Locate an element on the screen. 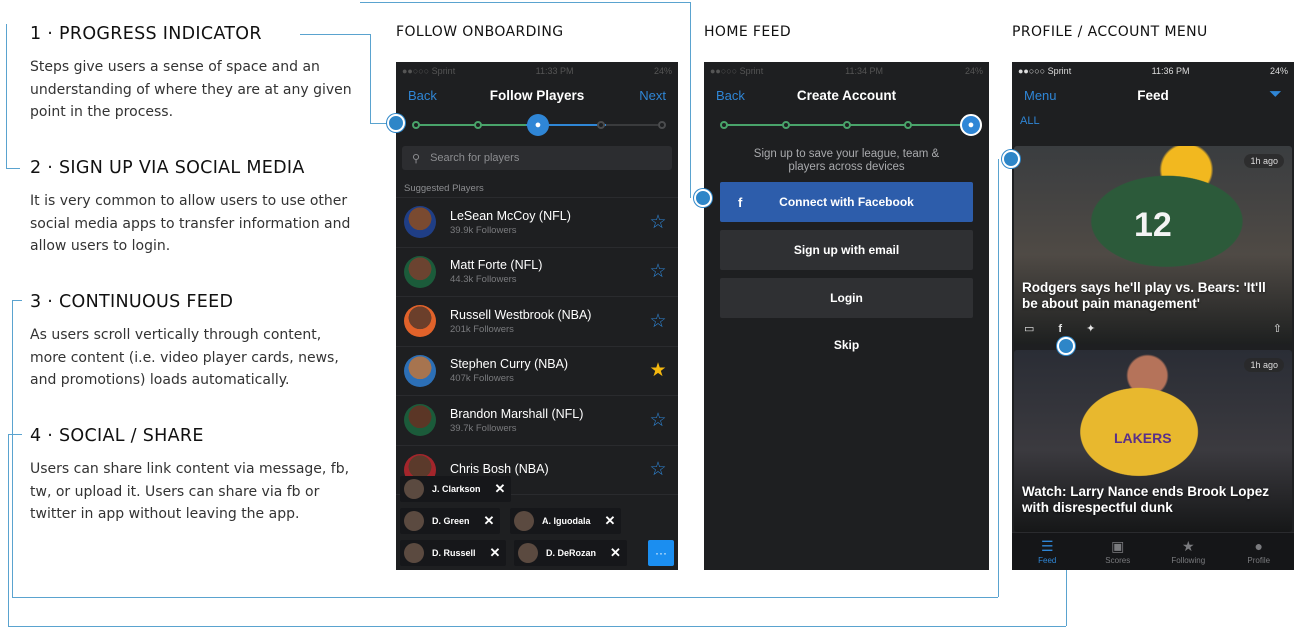 The image size is (1296, 630). player-row: Brandon Marshall (NFL) 39.7k Followers ☆ is located at coordinates (537, 421).